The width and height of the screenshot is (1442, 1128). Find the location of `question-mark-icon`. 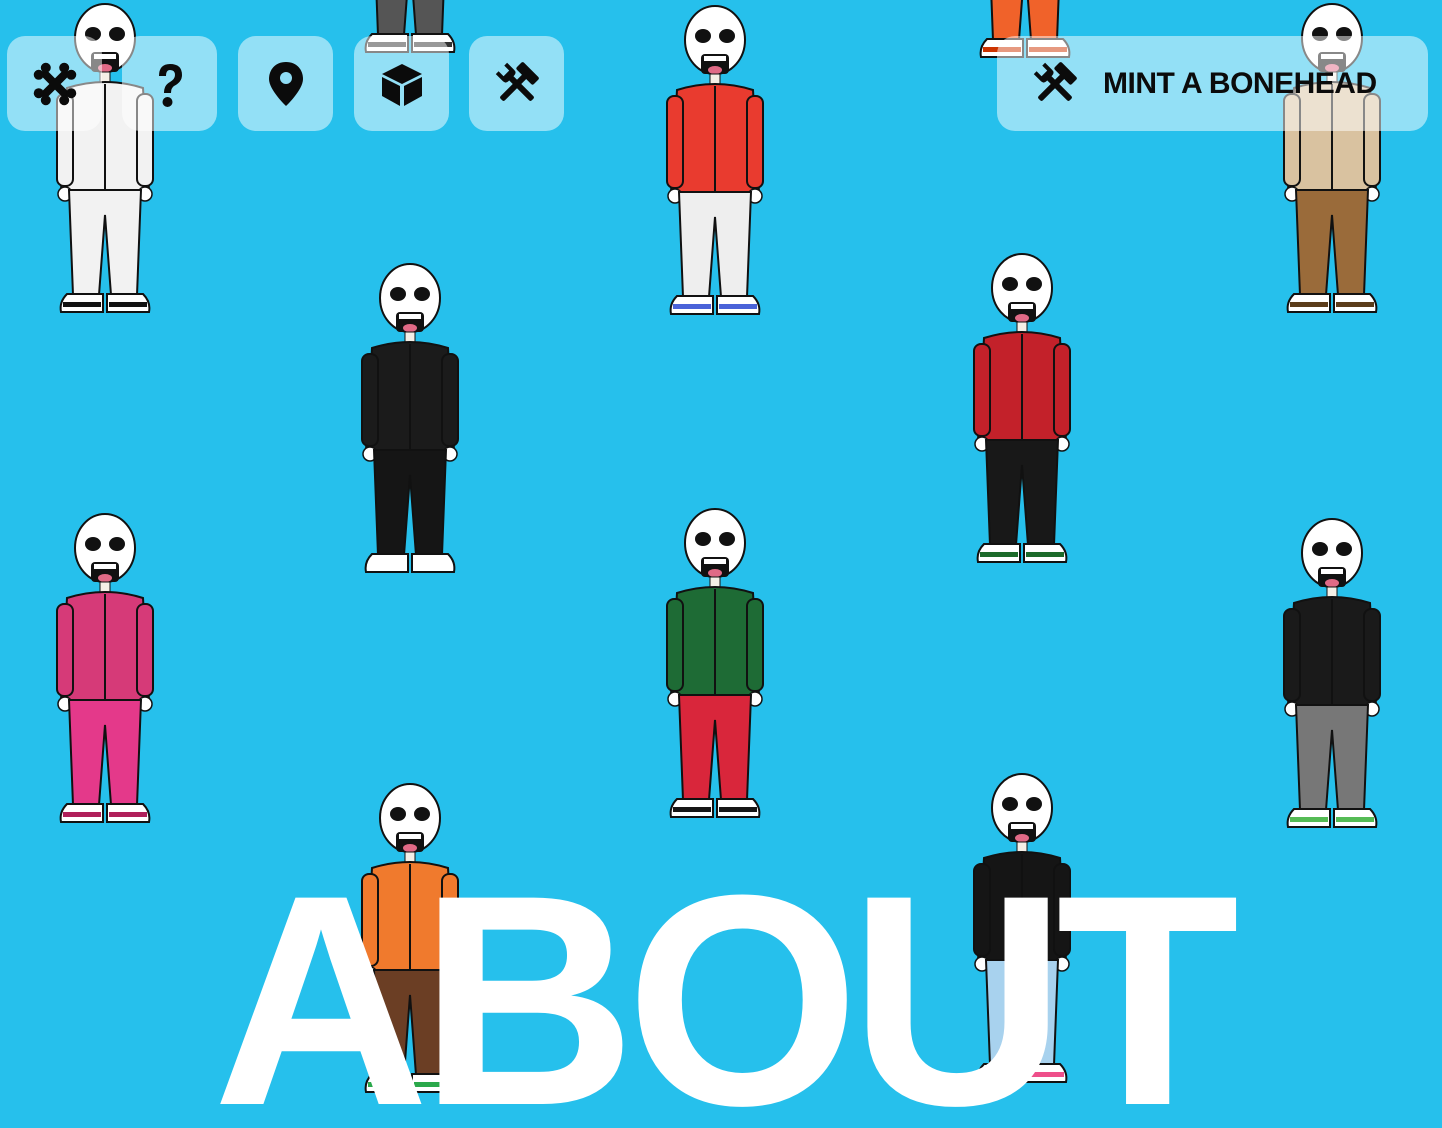

question-mark-icon is located at coordinates (170, 85).